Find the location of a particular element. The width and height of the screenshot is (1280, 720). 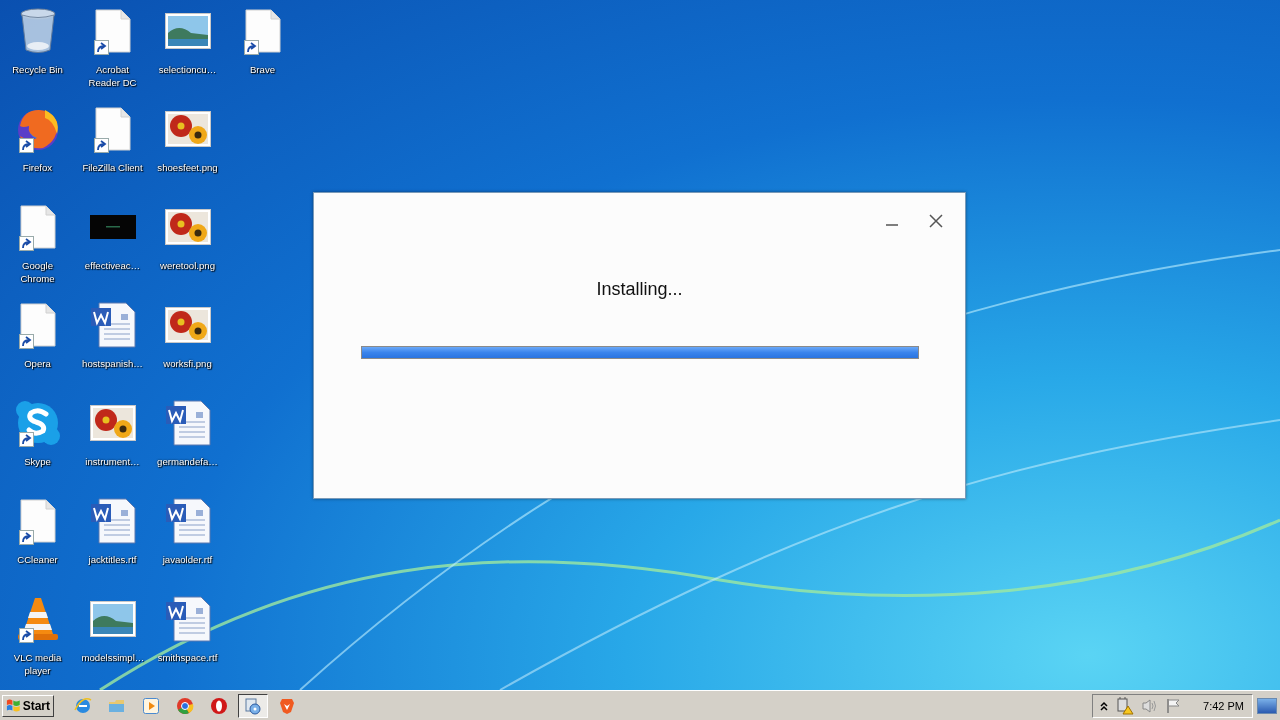

chevron-icon is located at coordinates (1104, 705).